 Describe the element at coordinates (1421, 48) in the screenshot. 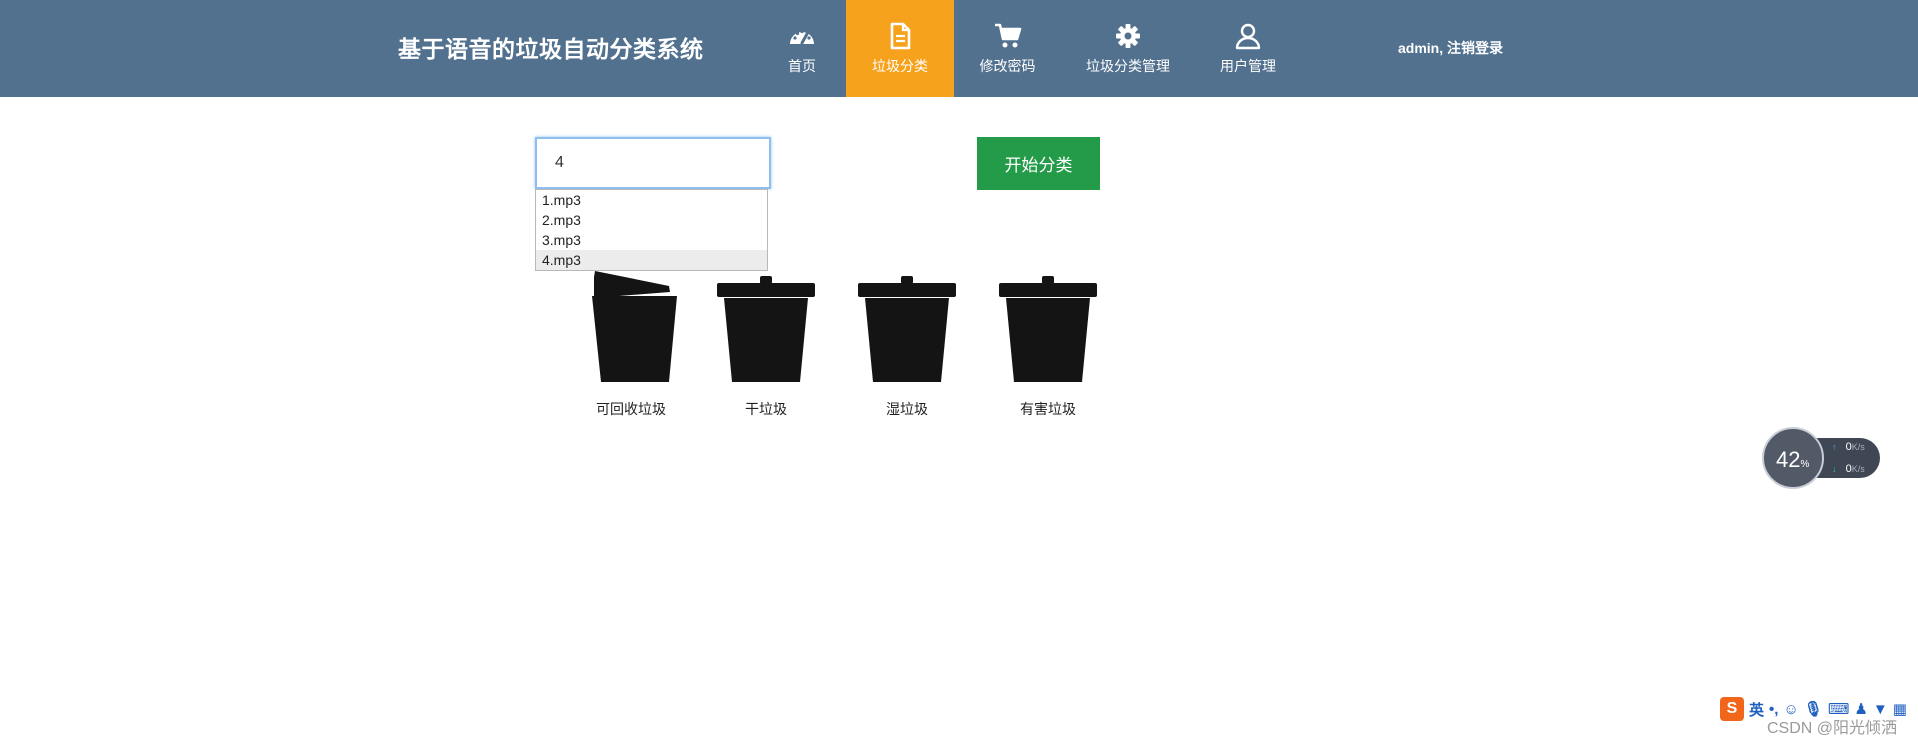

I see `username: admin,` at that location.